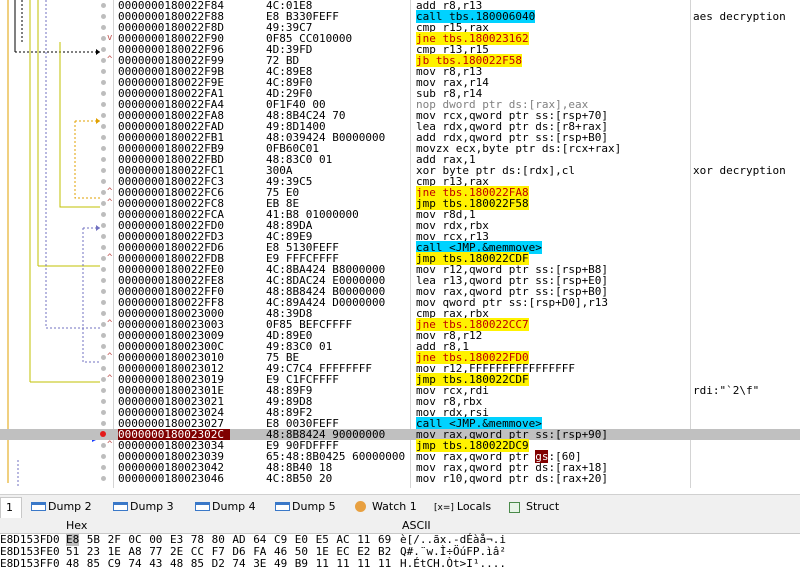 The image size is (800, 570). Describe the element at coordinates (474, 506) in the screenshot. I see `tab-label: Locals` at that location.